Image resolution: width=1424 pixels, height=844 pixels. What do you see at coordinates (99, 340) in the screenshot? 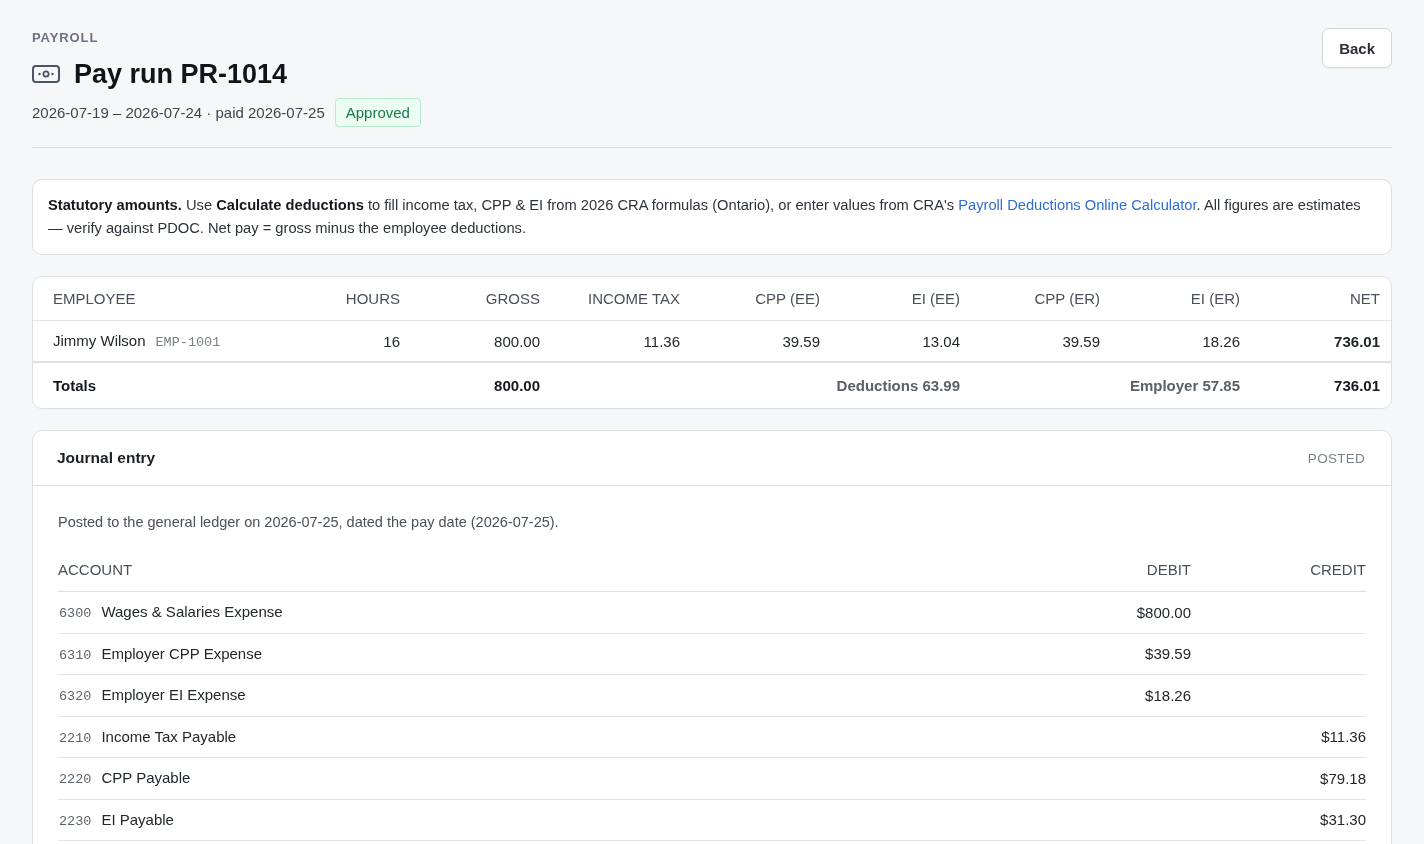
I see `employee-name: Jimmy Wilson` at bounding box center [99, 340].